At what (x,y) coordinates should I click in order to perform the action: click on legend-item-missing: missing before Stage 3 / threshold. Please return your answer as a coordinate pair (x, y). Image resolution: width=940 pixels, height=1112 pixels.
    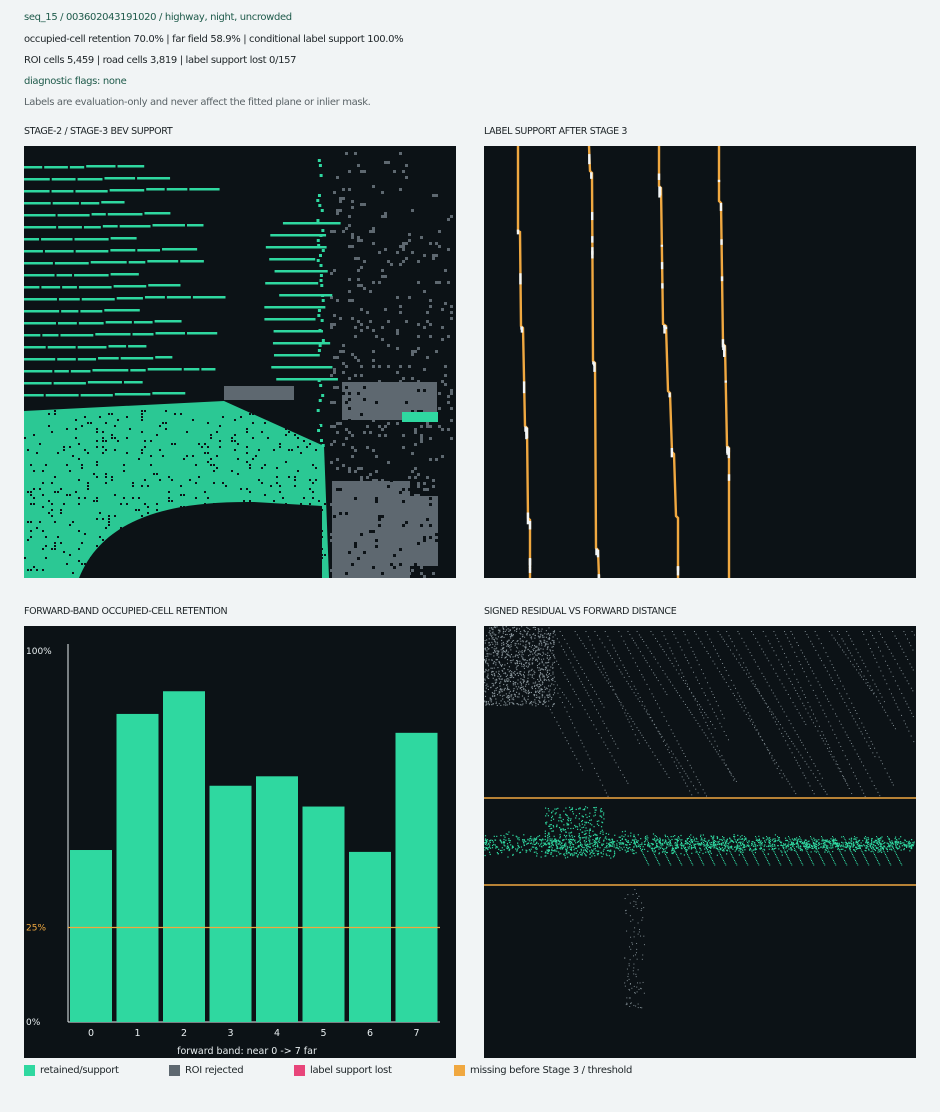
    Looking at the image, I should click on (543, 1070).